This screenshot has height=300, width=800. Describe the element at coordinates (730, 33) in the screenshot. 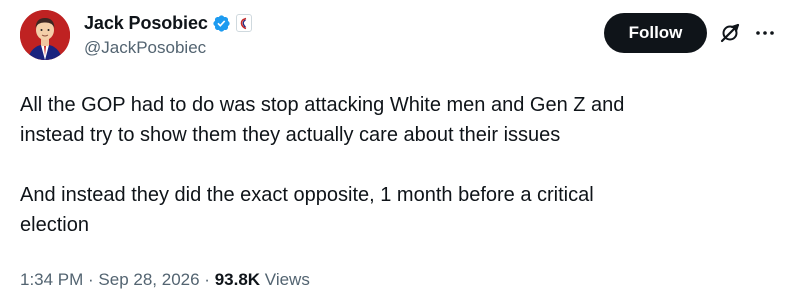

I see `grok-icon` at that location.